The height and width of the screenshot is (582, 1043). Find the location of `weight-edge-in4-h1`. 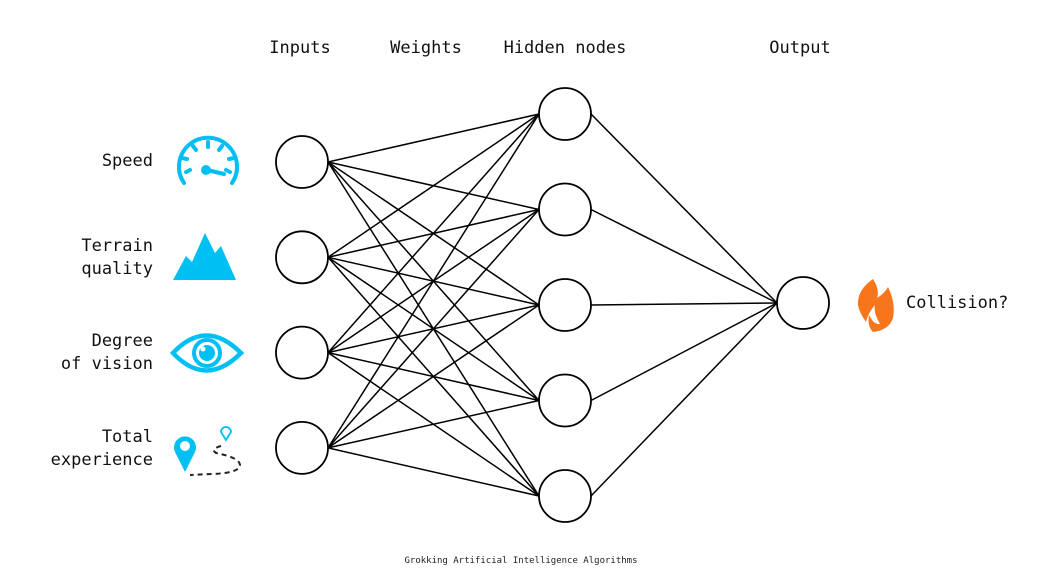

weight-edge-in4-h1 is located at coordinates (433, 281).